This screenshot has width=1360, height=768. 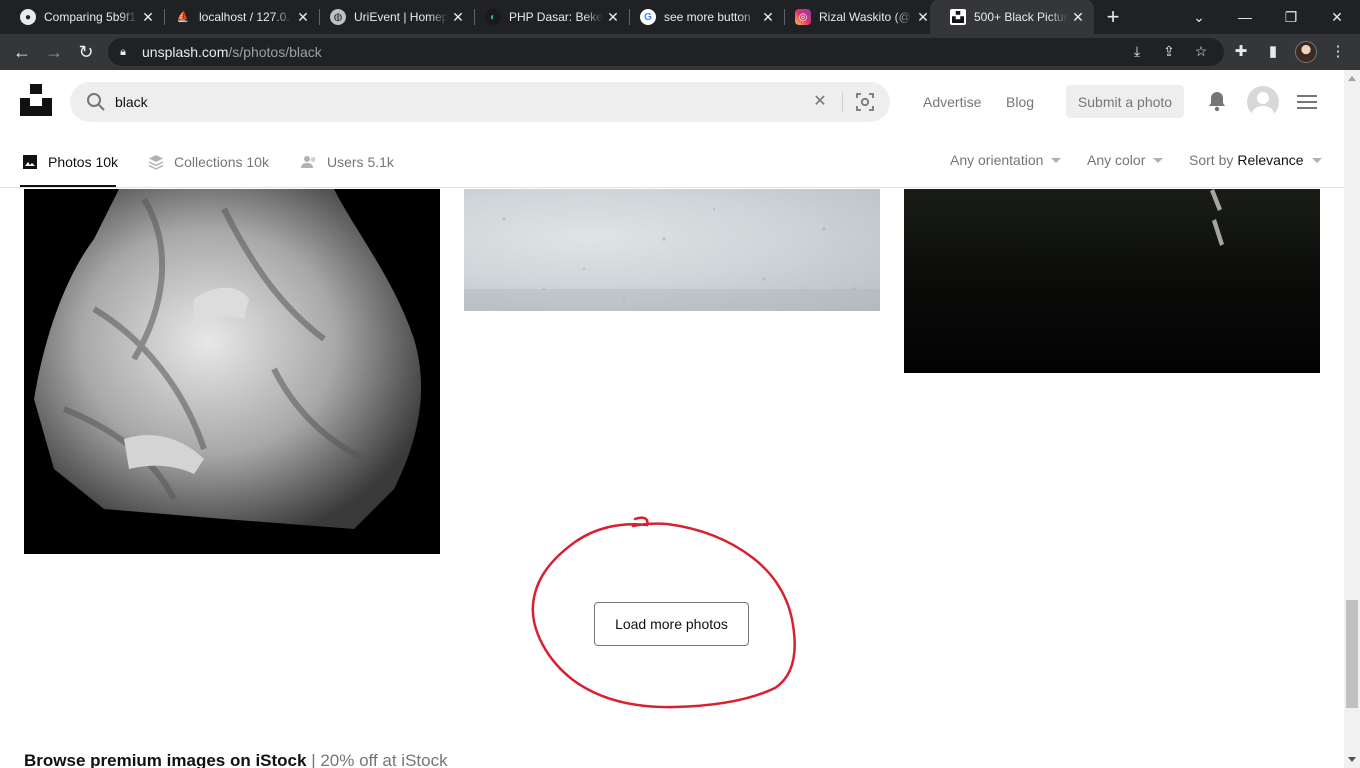 I want to click on clear-search-icon: ✕, so click(x=820, y=102).